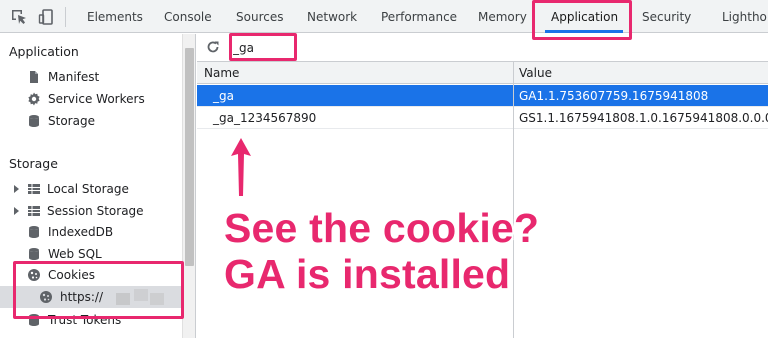 The height and width of the screenshot is (338, 768). Describe the element at coordinates (332, 16) in the screenshot. I see `tab-network: Network` at that location.